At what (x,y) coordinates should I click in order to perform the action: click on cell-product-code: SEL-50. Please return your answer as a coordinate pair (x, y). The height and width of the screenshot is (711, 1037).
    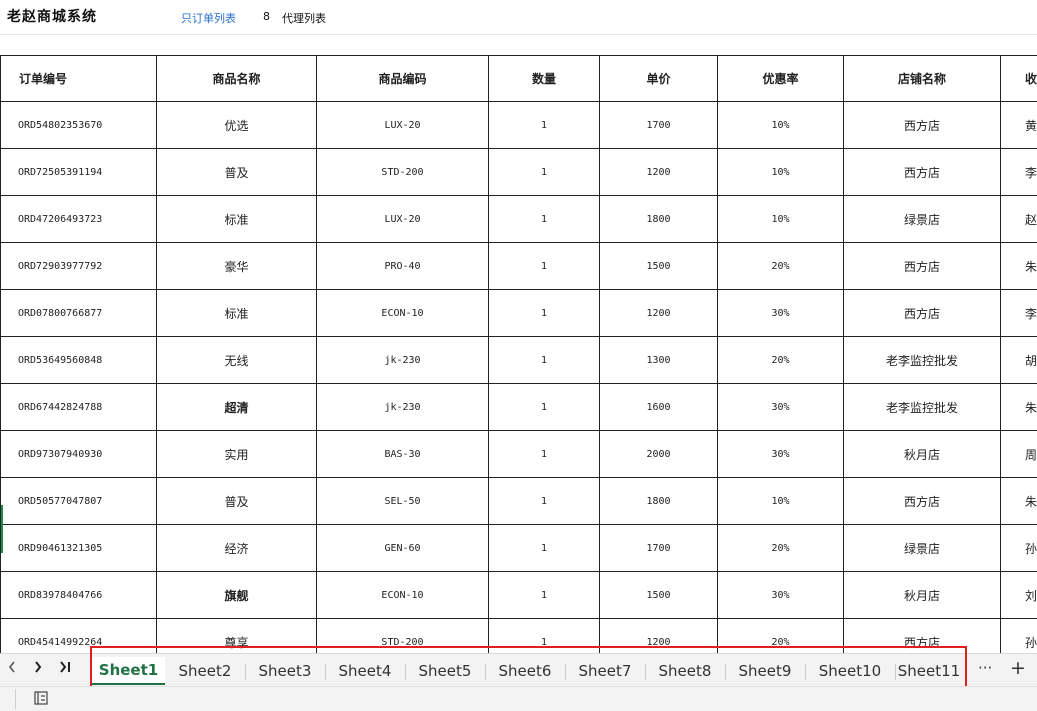
    Looking at the image, I should click on (403, 501).